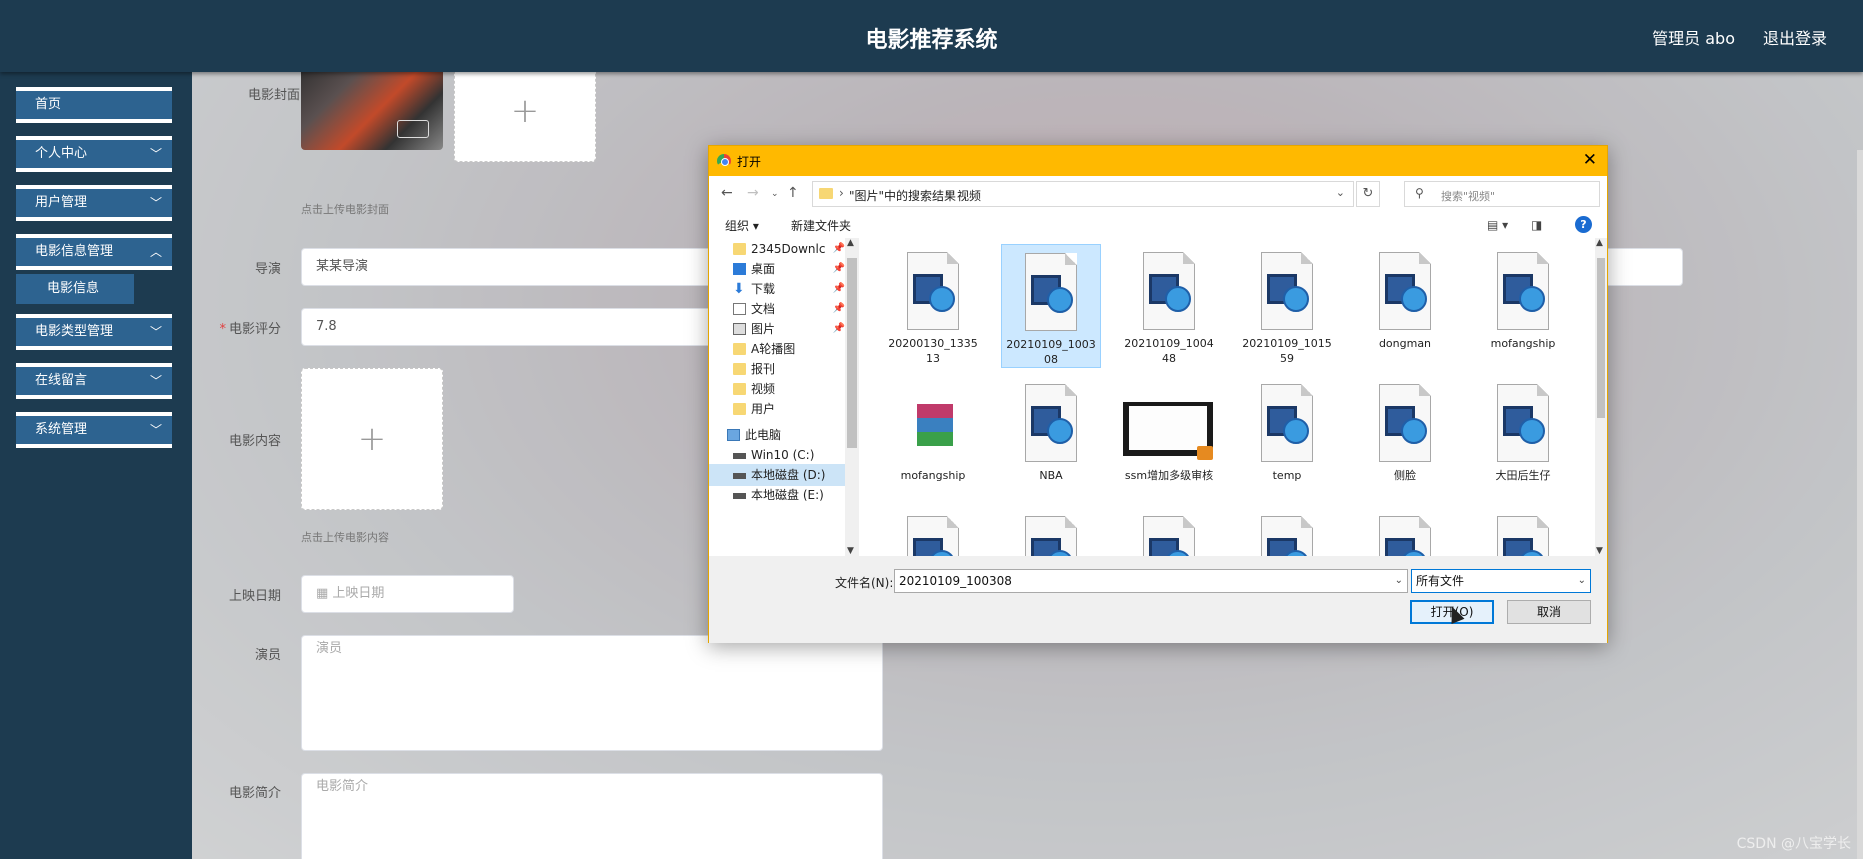 This screenshot has width=1863, height=859. Describe the element at coordinates (94, 105) in the screenshot. I see `sidebar-item-home: 首页` at that location.